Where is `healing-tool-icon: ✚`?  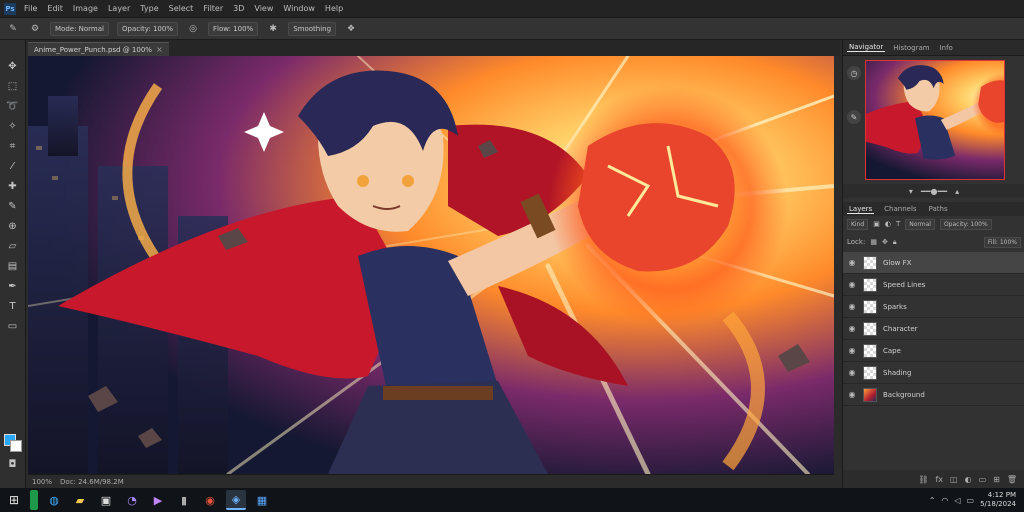 healing-tool-icon: ✚ is located at coordinates (13, 186).